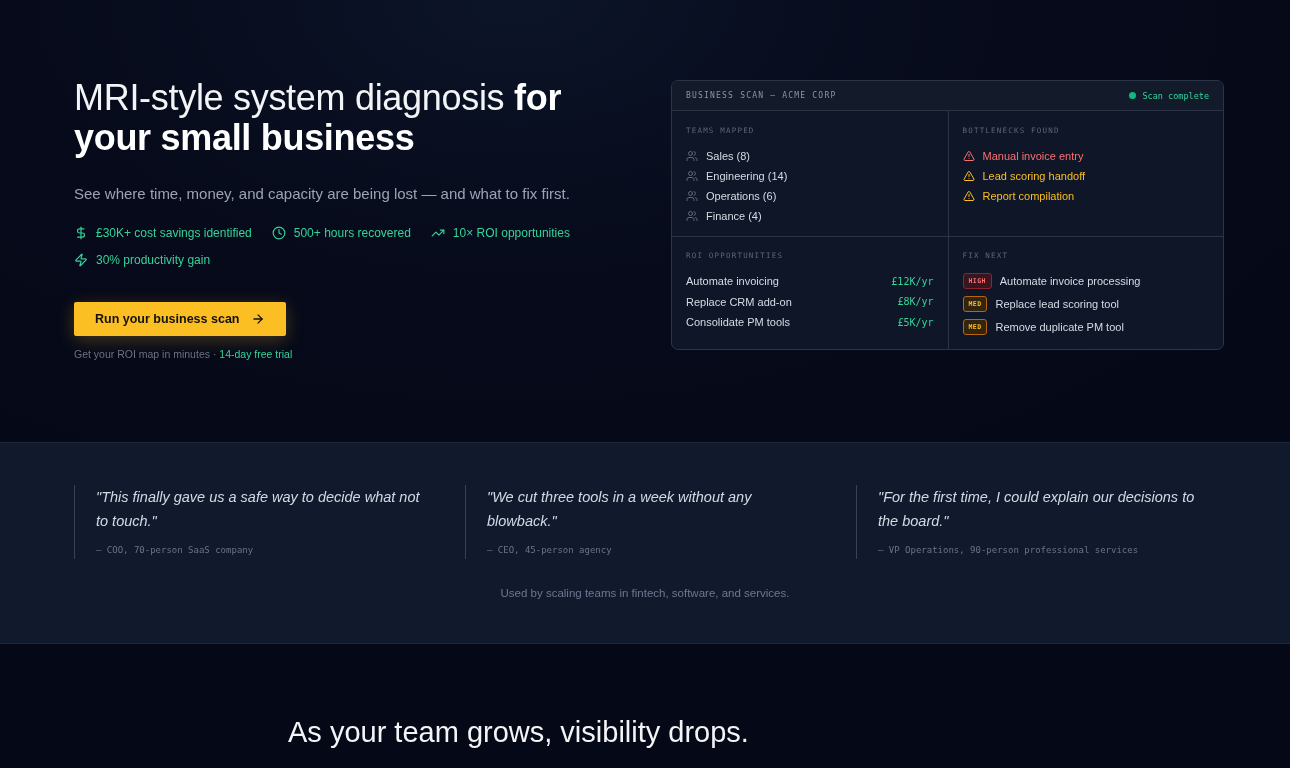 The image size is (1290, 768). I want to click on hero-title: MRI-style system diagnosis for your small business, so click(318, 118).